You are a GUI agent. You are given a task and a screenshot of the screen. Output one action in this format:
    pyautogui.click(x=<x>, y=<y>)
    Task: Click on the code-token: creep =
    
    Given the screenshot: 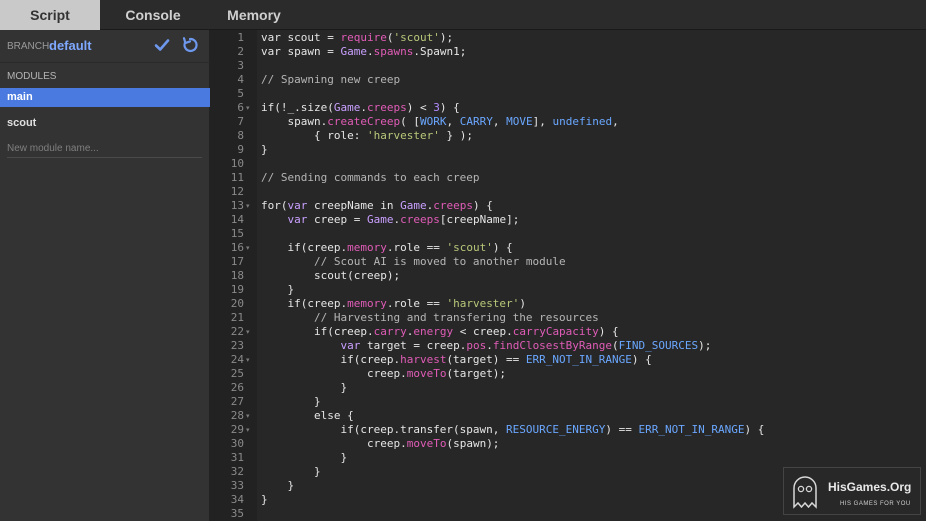 What is the action you would take?
    pyautogui.click(x=337, y=219)
    